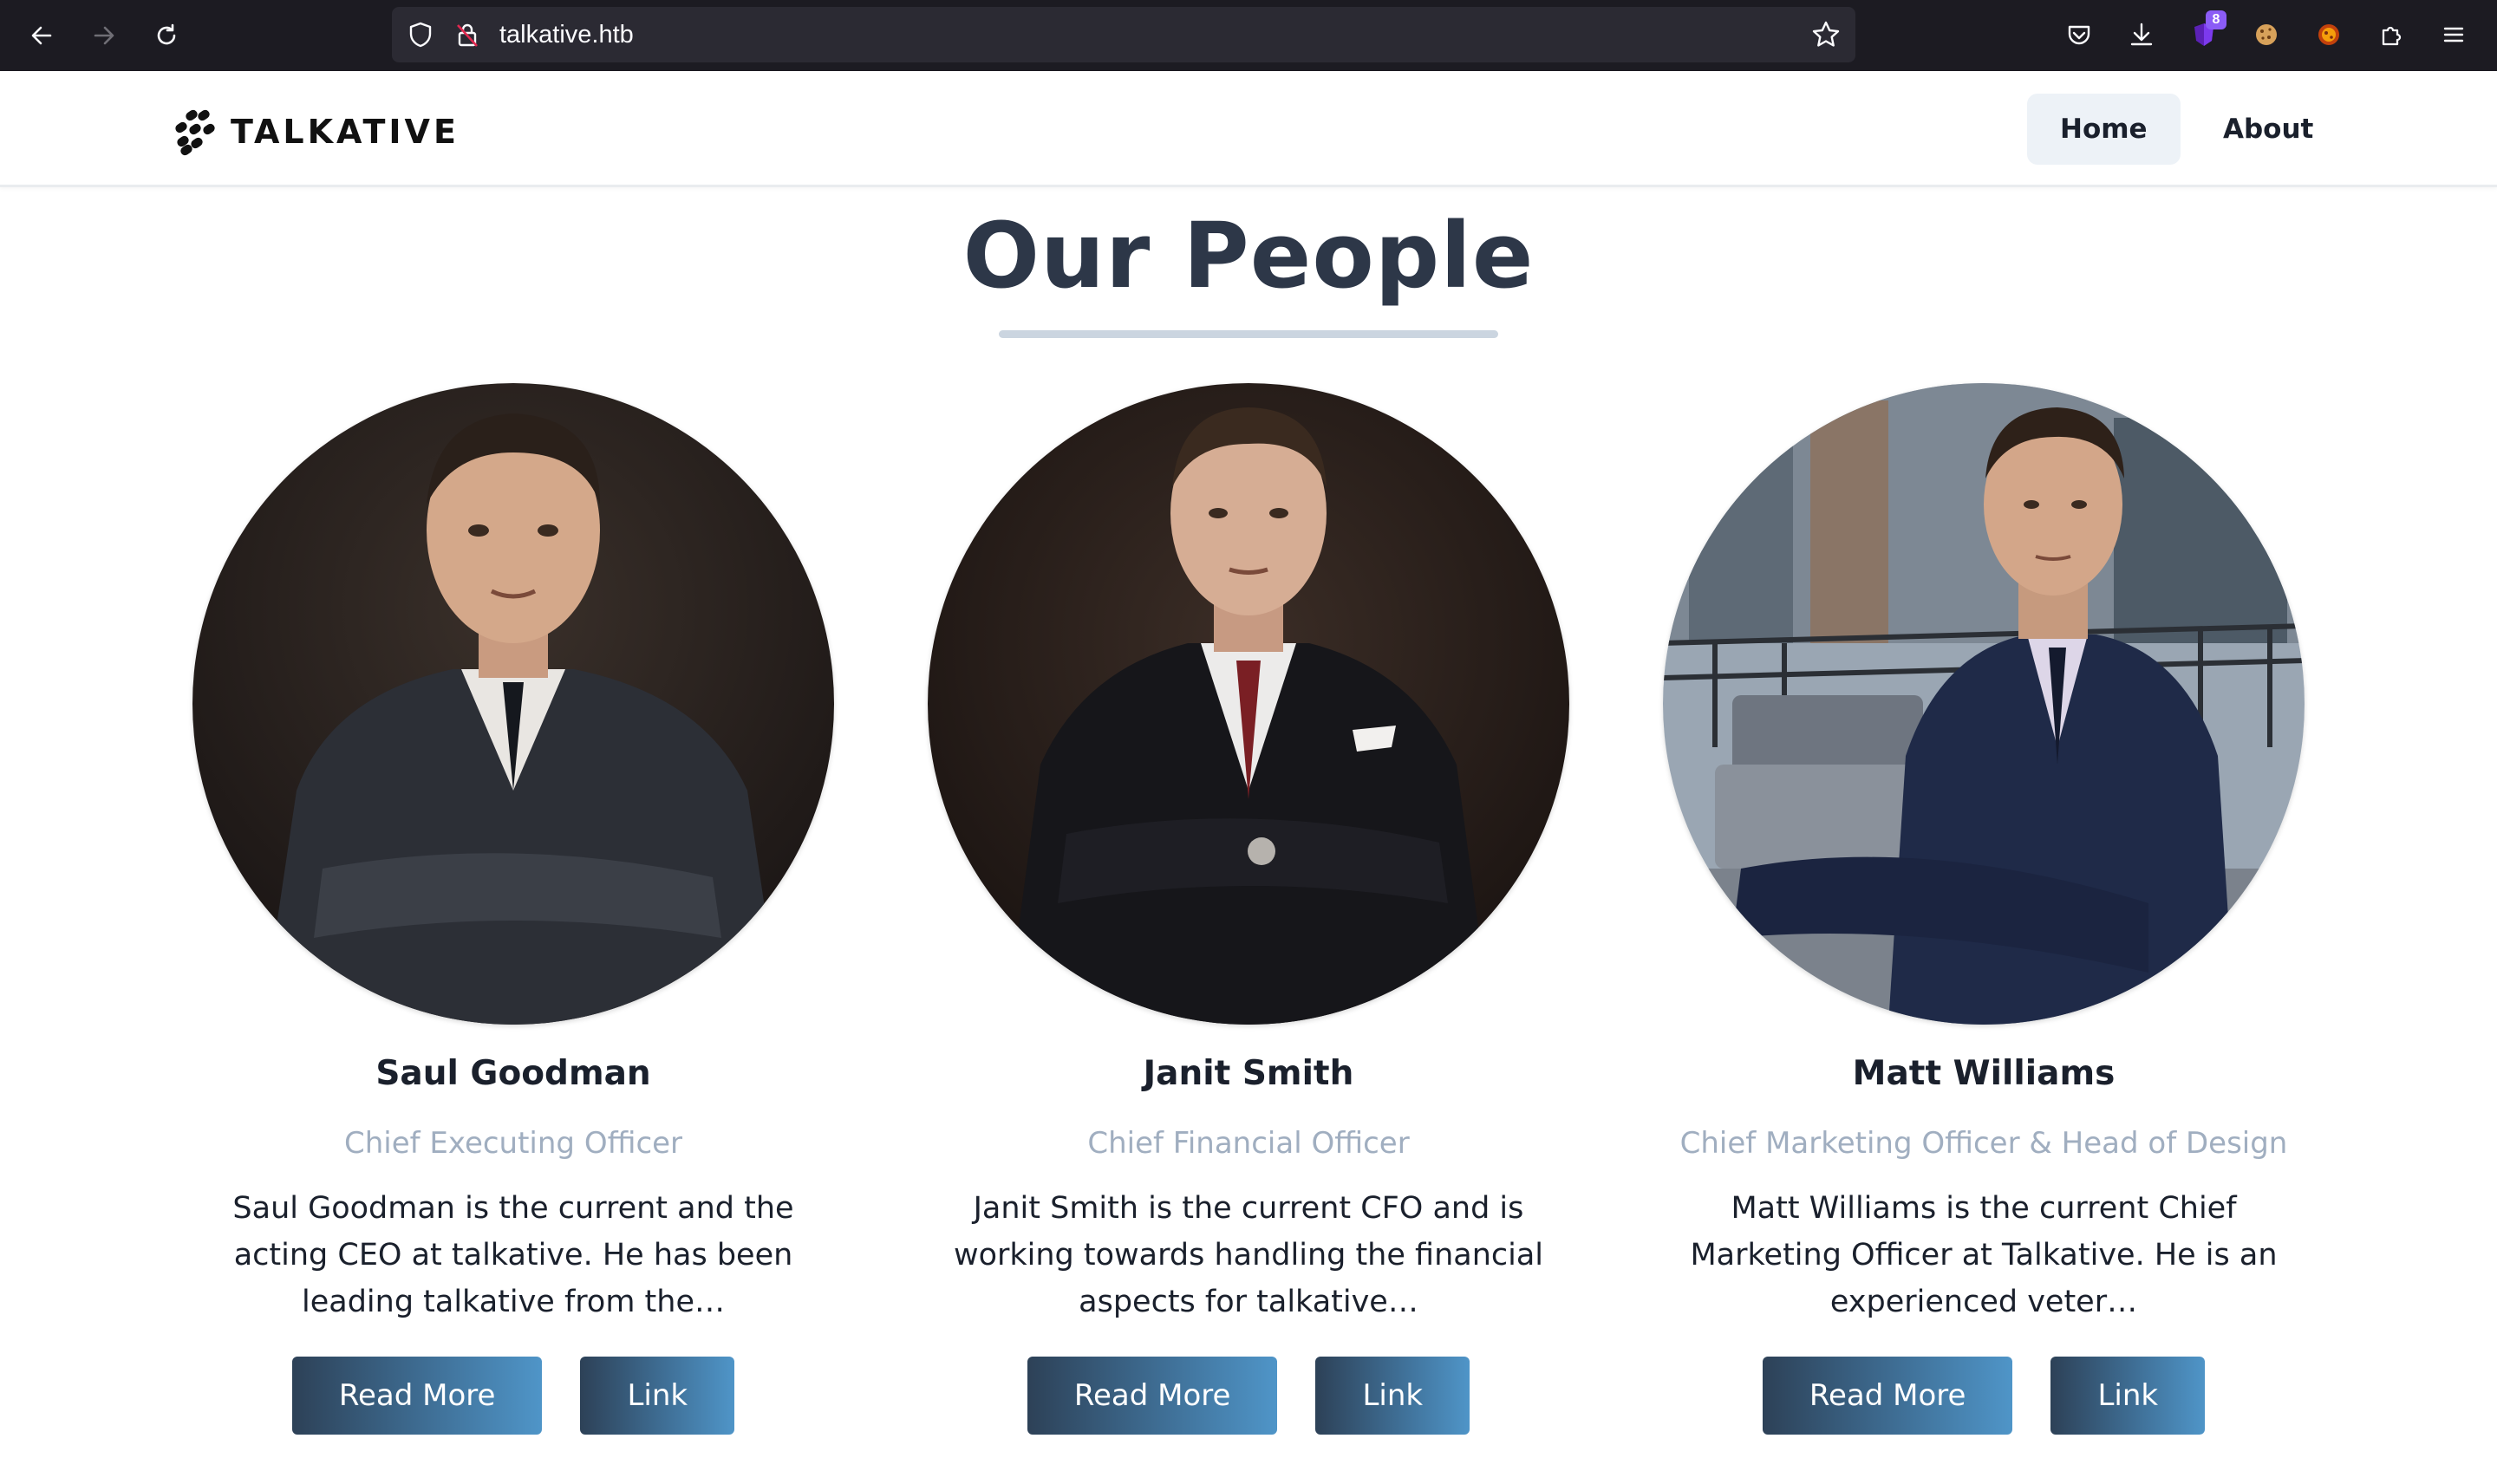  Describe the element at coordinates (2104, 129) in the screenshot. I see `nav-home: Home` at that location.